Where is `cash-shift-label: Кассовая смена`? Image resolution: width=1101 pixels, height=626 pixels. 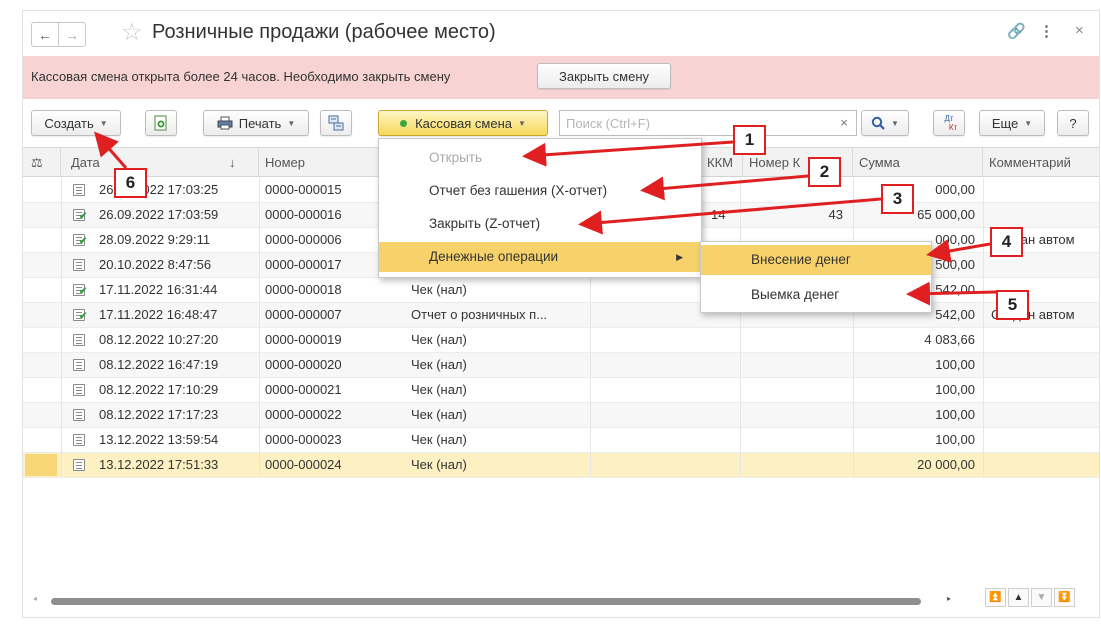
cash-shift-label: Кассовая смена is located at coordinates (463, 123).